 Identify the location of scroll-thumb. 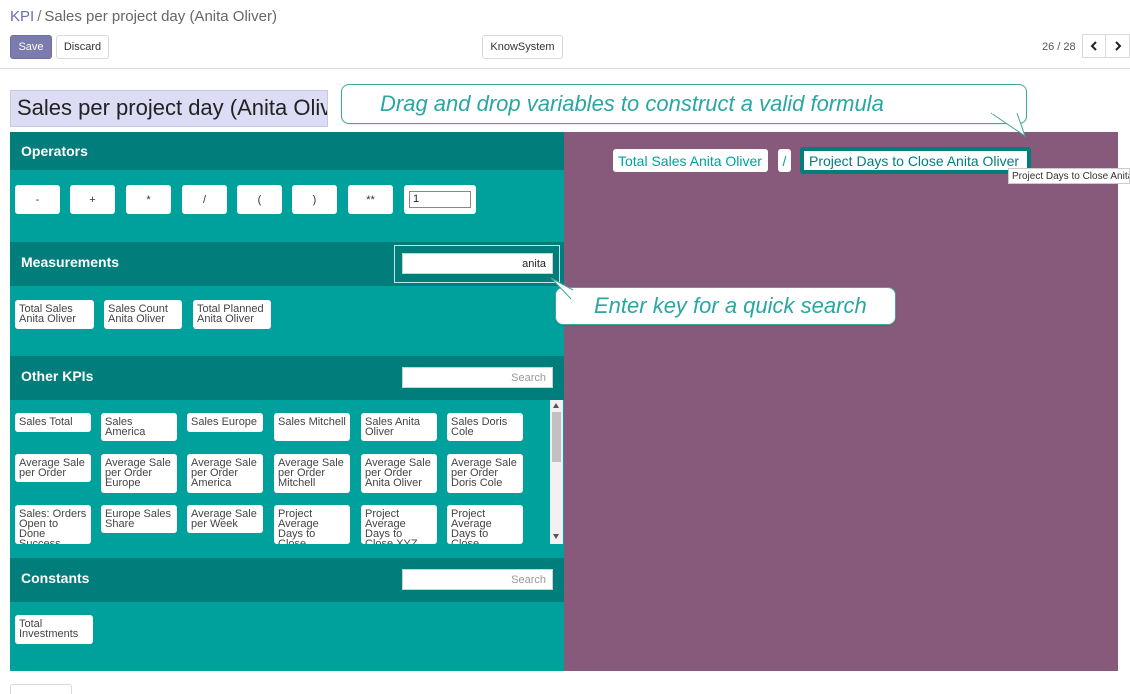
(556, 437).